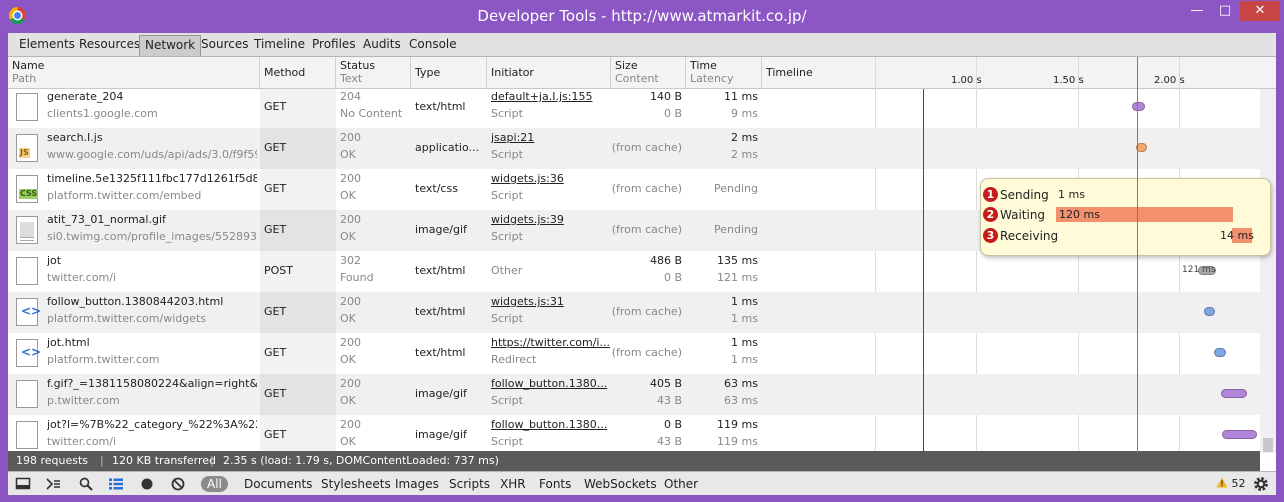 This screenshot has height=502, width=1284. I want to click on search-icon, so click(86, 484).